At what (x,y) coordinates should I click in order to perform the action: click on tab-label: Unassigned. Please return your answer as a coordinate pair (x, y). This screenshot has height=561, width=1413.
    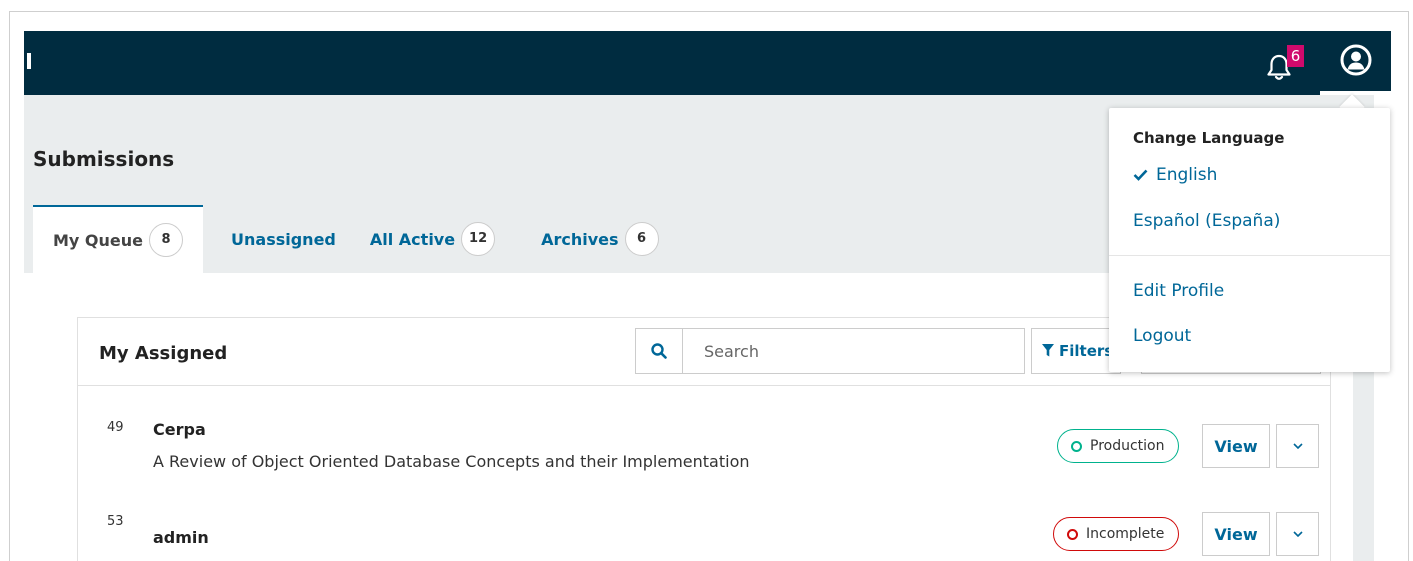
    Looking at the image, I should click on (283, 239).